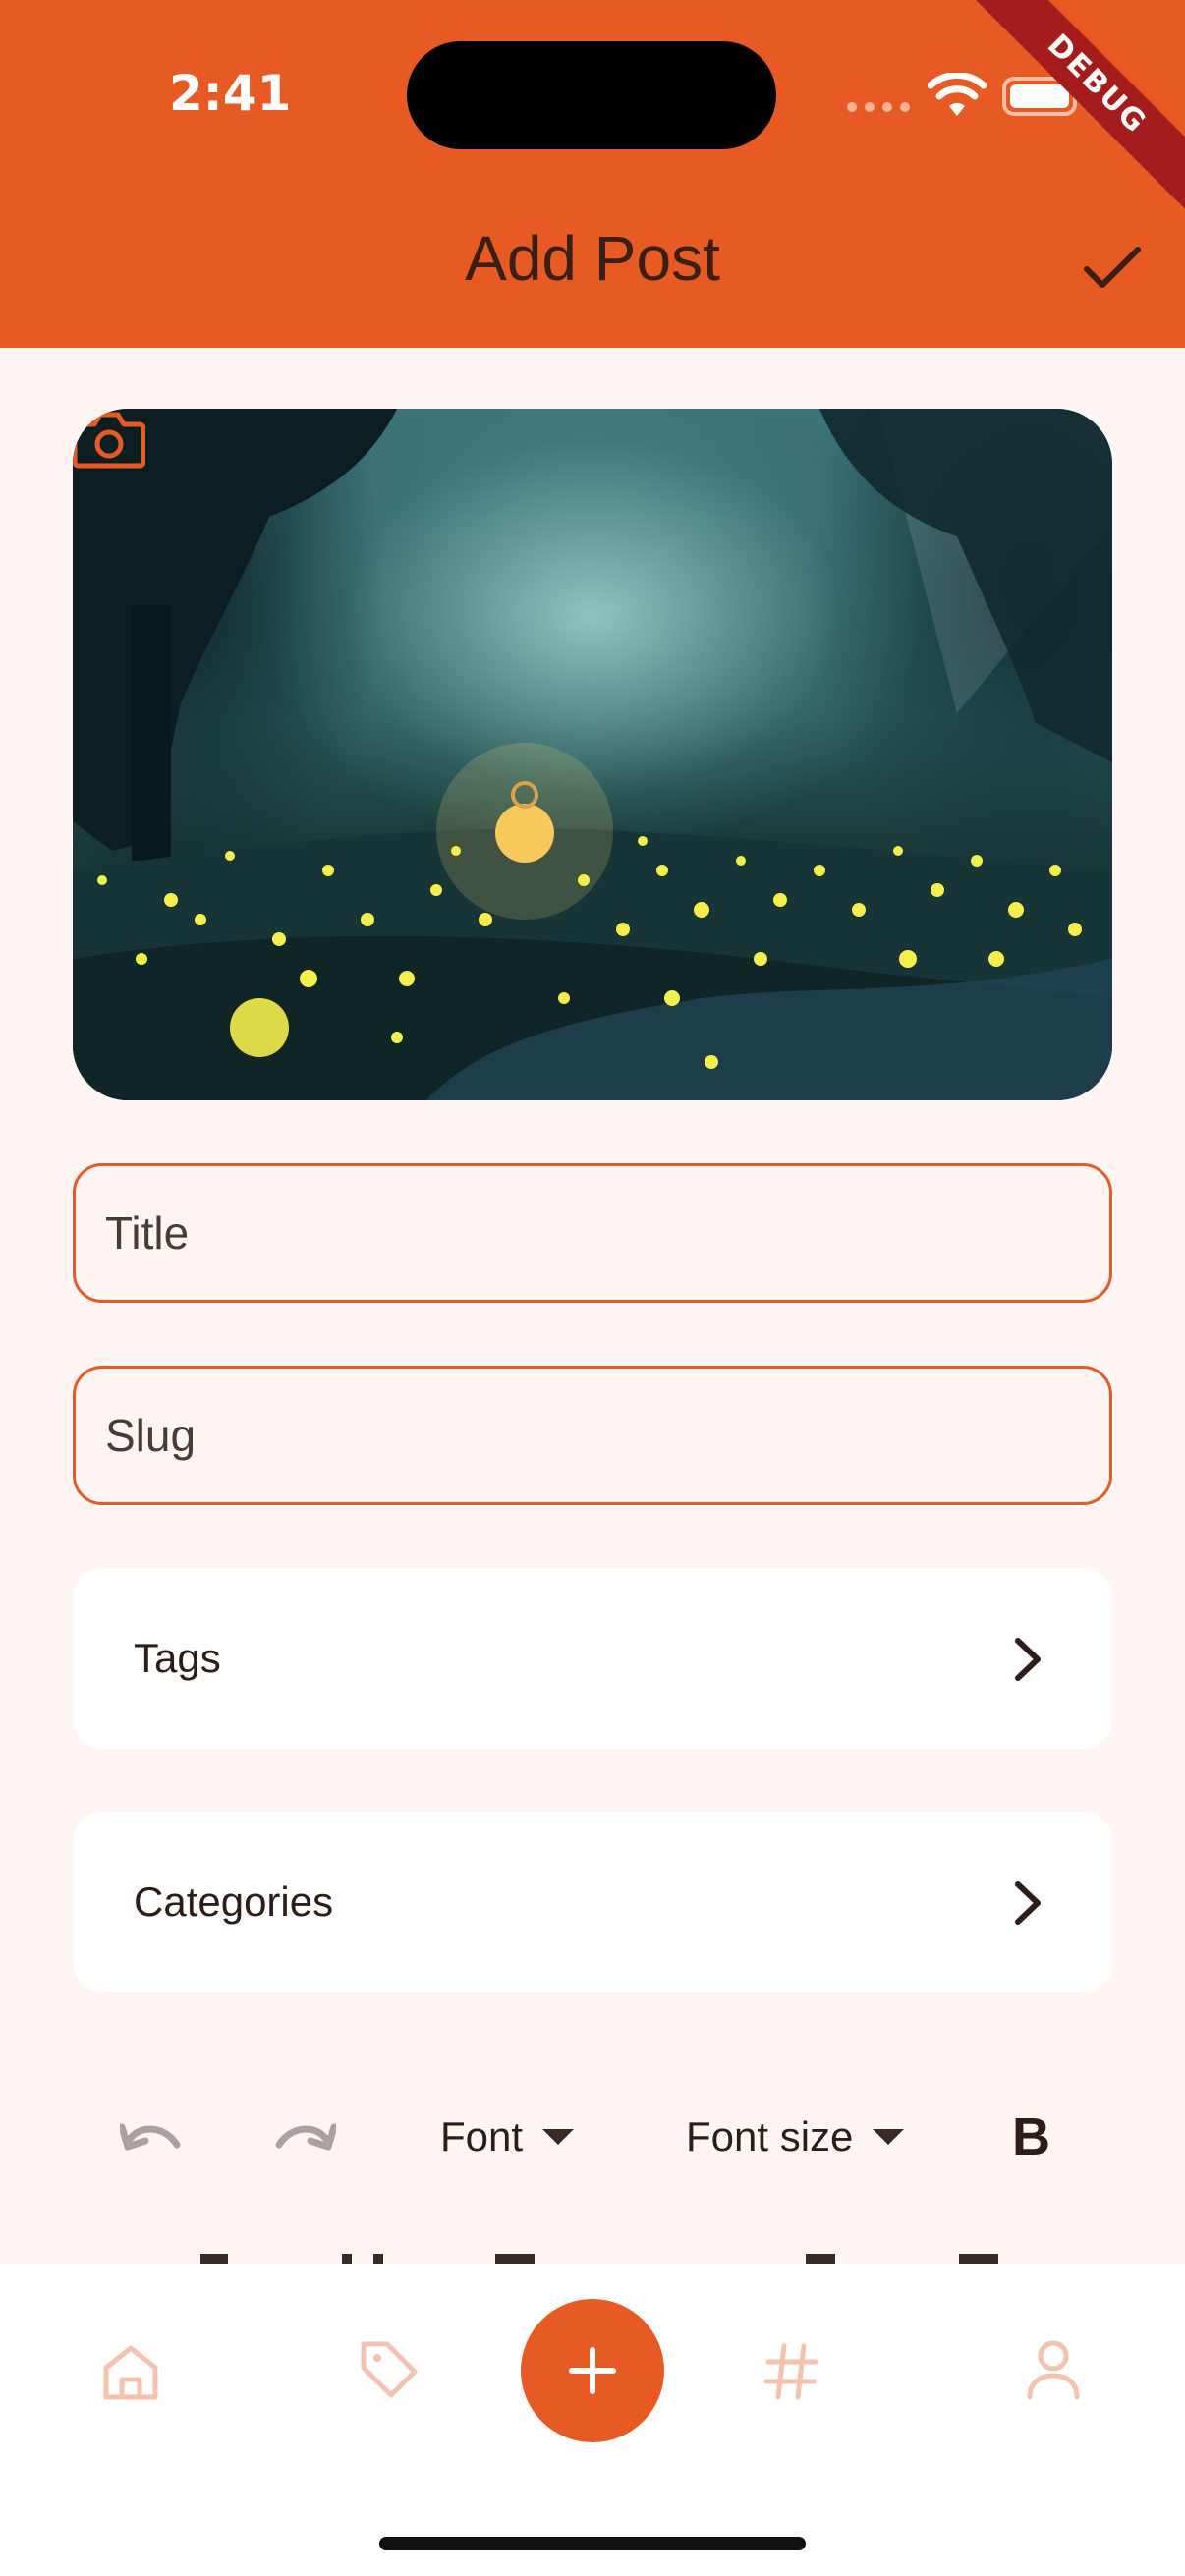 This screenshot has height=2576, width=1185. I want to click on categories-label: Categories, so click(234, 1901).